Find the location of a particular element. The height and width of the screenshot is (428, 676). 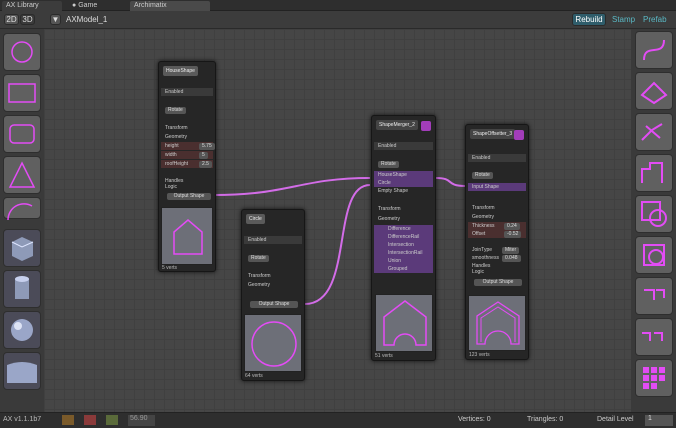

param-value: 0.048 is located at coordinates (511, 258).